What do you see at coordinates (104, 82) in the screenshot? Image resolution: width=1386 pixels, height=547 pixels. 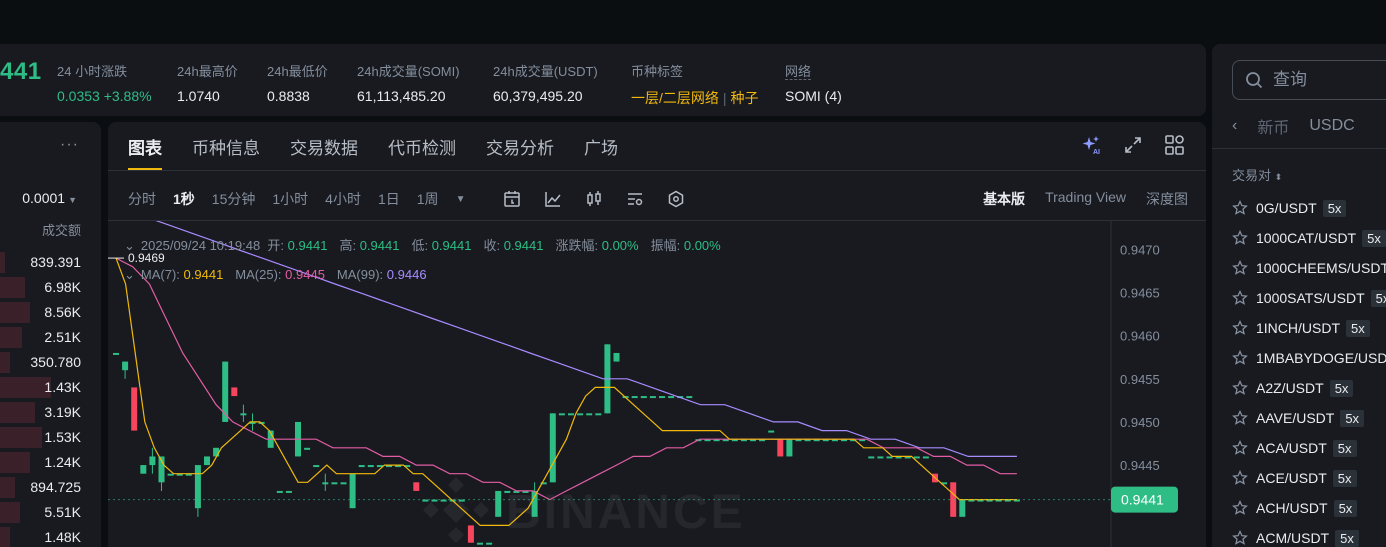 I see `stat-24h-change: 24 小时涨跌 0.0353 +3.88%` at bounding box center [104, 82].